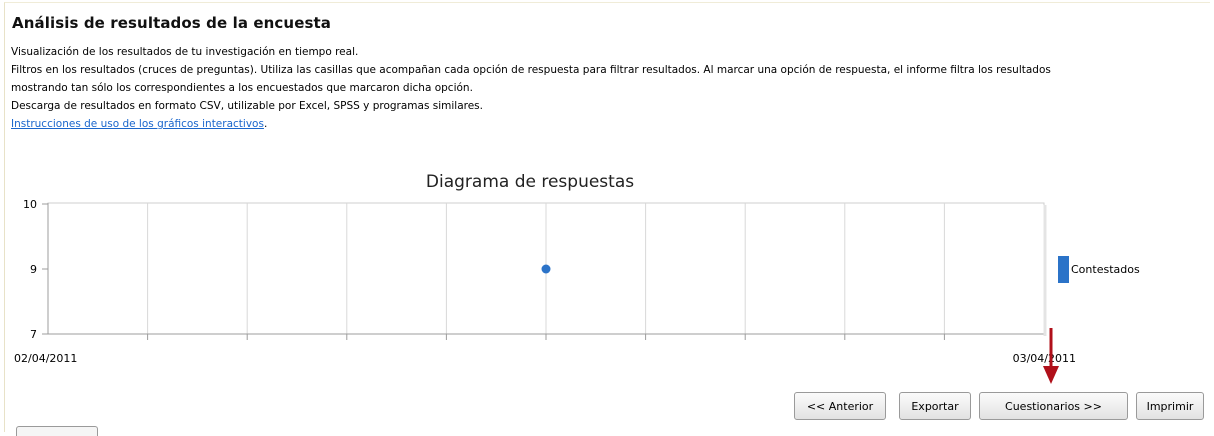  I want to click on chart-legend: Contestados, so click(1099, 269).